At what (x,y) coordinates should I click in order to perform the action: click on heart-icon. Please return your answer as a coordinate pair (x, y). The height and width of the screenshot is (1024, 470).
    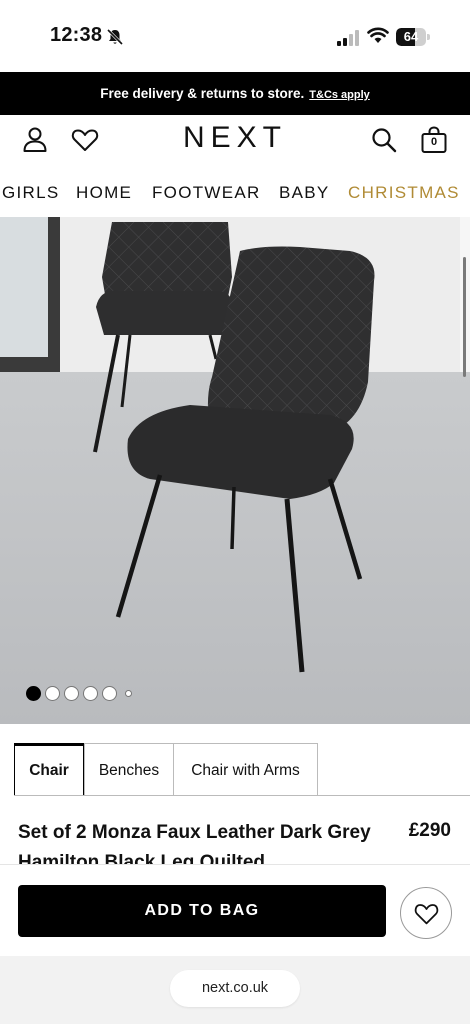
    Looking at the image, I should click on (426, 914).